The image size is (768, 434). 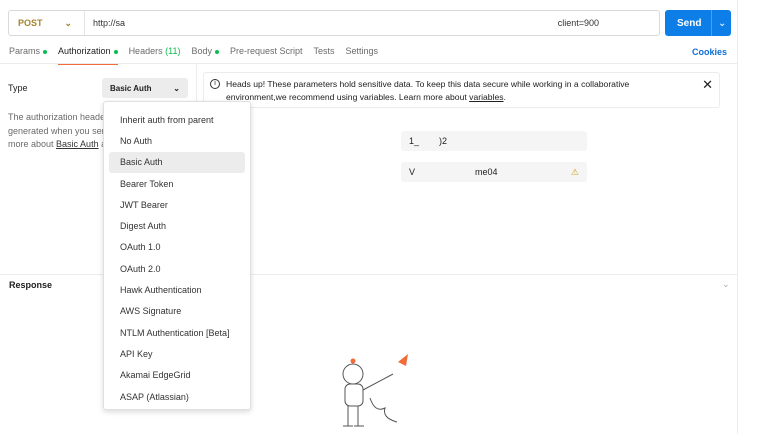 What do you see at coordinates (372, 23) in the screenshot?
I see `url-input: http://sa client=900` at bounding box center [372, 23].